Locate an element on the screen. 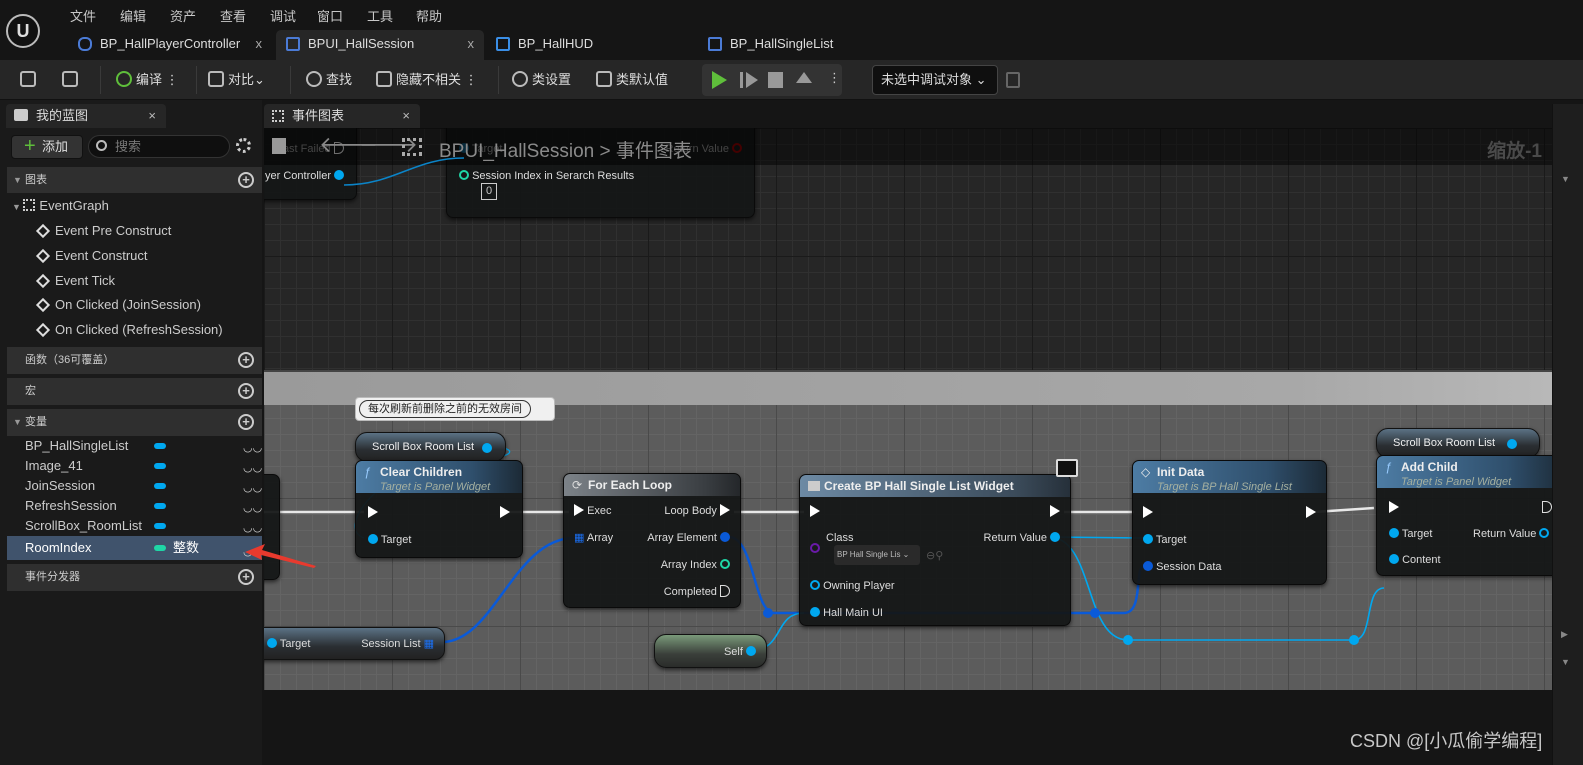 This screenshot has height=765, width=1583. menu-window: 窗口 is located at coordinates (330, 15).